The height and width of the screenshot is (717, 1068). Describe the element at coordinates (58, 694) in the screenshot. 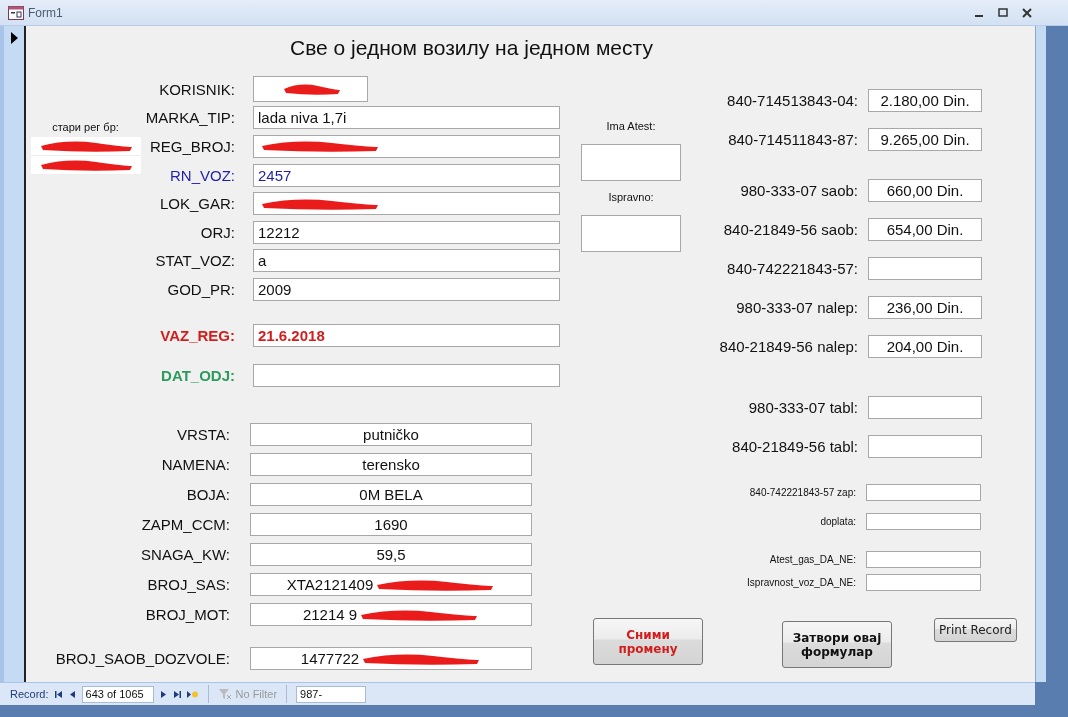

I see `first-record-icon` at that location.